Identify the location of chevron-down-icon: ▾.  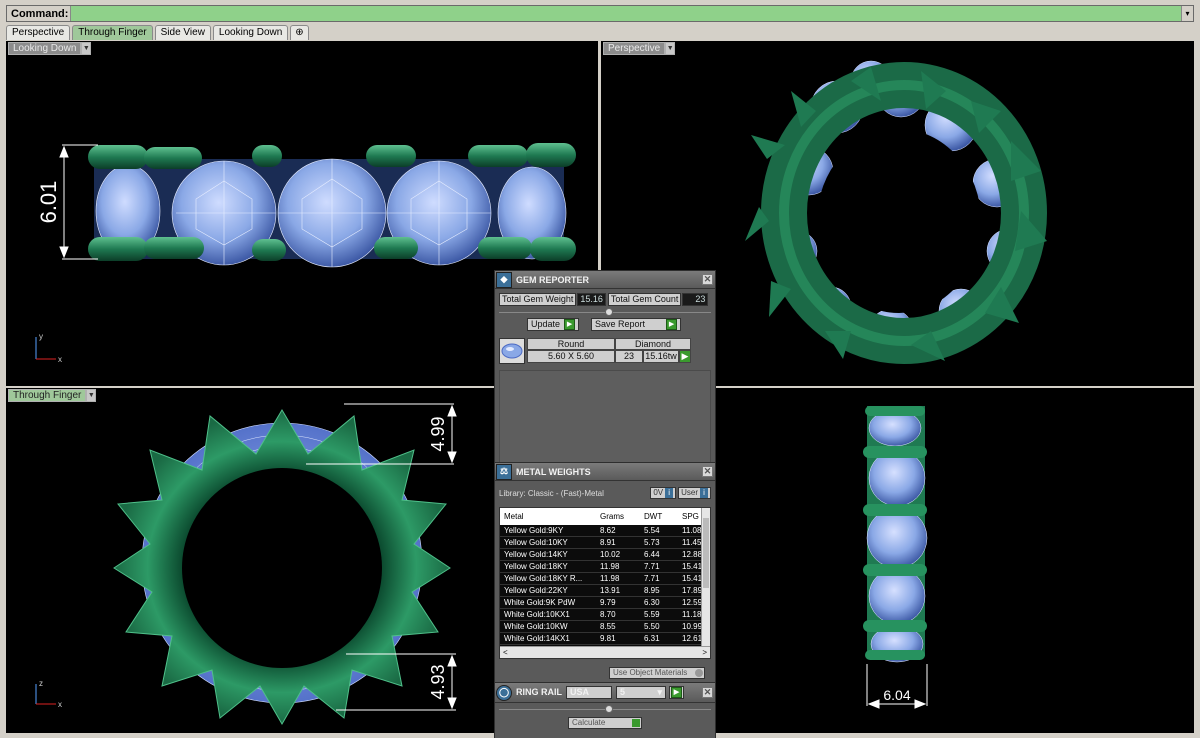
(659, 692).